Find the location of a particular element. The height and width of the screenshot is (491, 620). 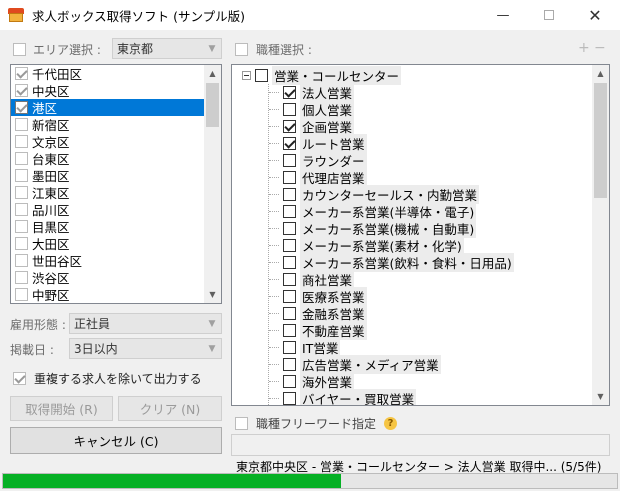

tree-root-checkbox is located at coordinates (261, 75).